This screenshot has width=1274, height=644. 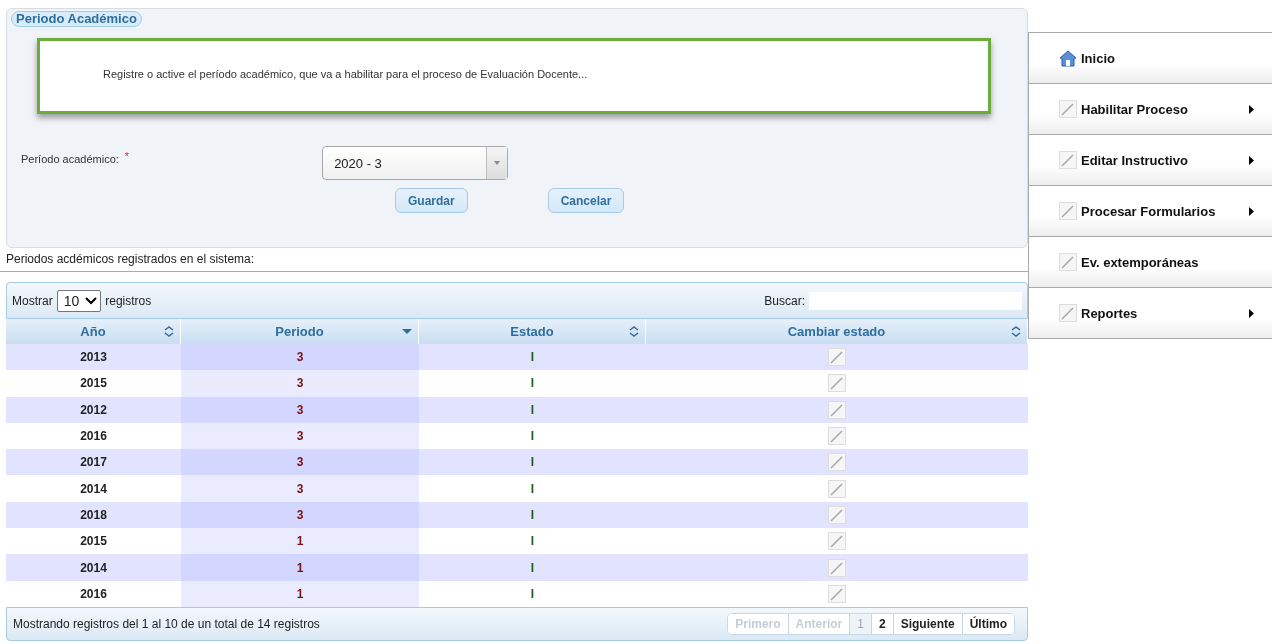 I want to click on search-label: Buscar:, so click(x=784, y=300).